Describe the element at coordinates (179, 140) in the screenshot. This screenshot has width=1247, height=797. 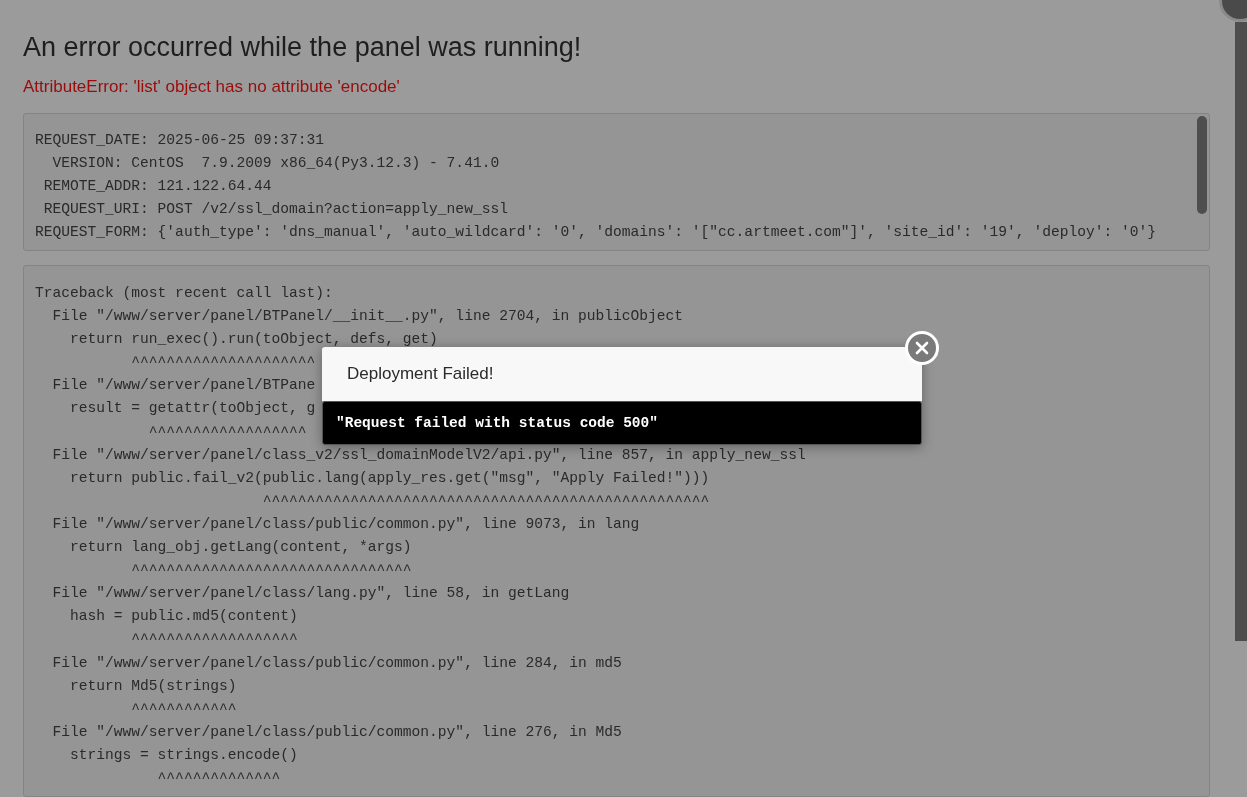
I see `request-info-line: REQUEST_DATE: 2025-06-25 09:37:31` at that location.